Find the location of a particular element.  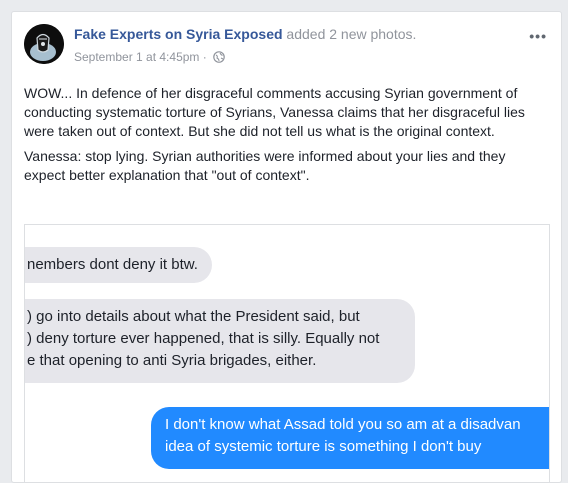

post-meta: September 1 at 4:45pm · is located at coordinates (149, 58).